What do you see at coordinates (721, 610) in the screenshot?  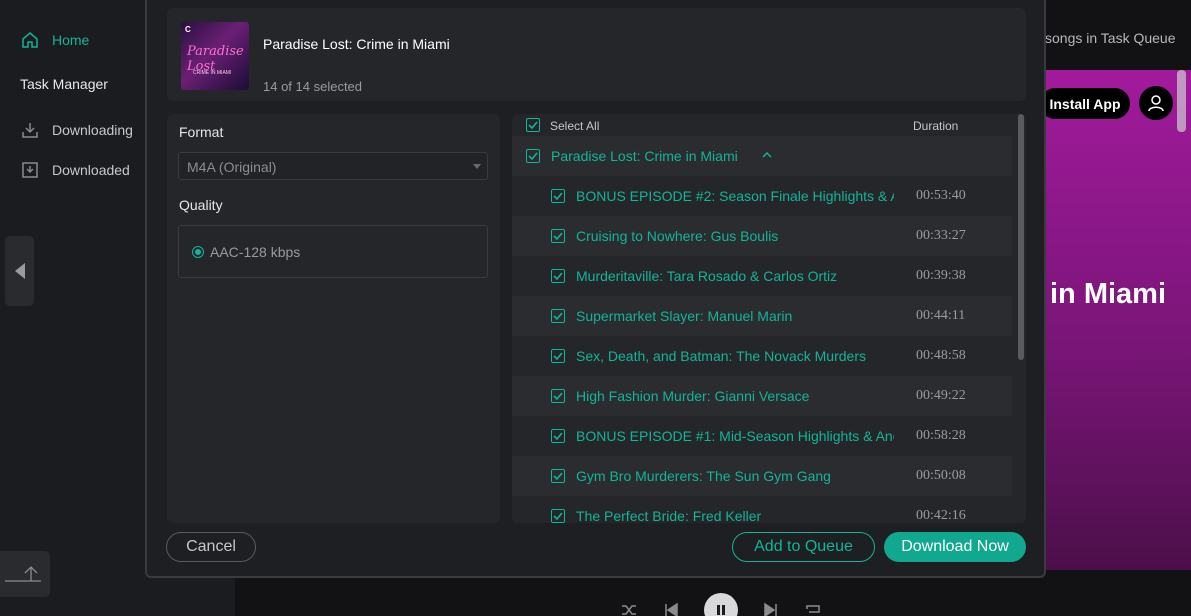 I see `pause-icon` at bounding box center [721, 610].